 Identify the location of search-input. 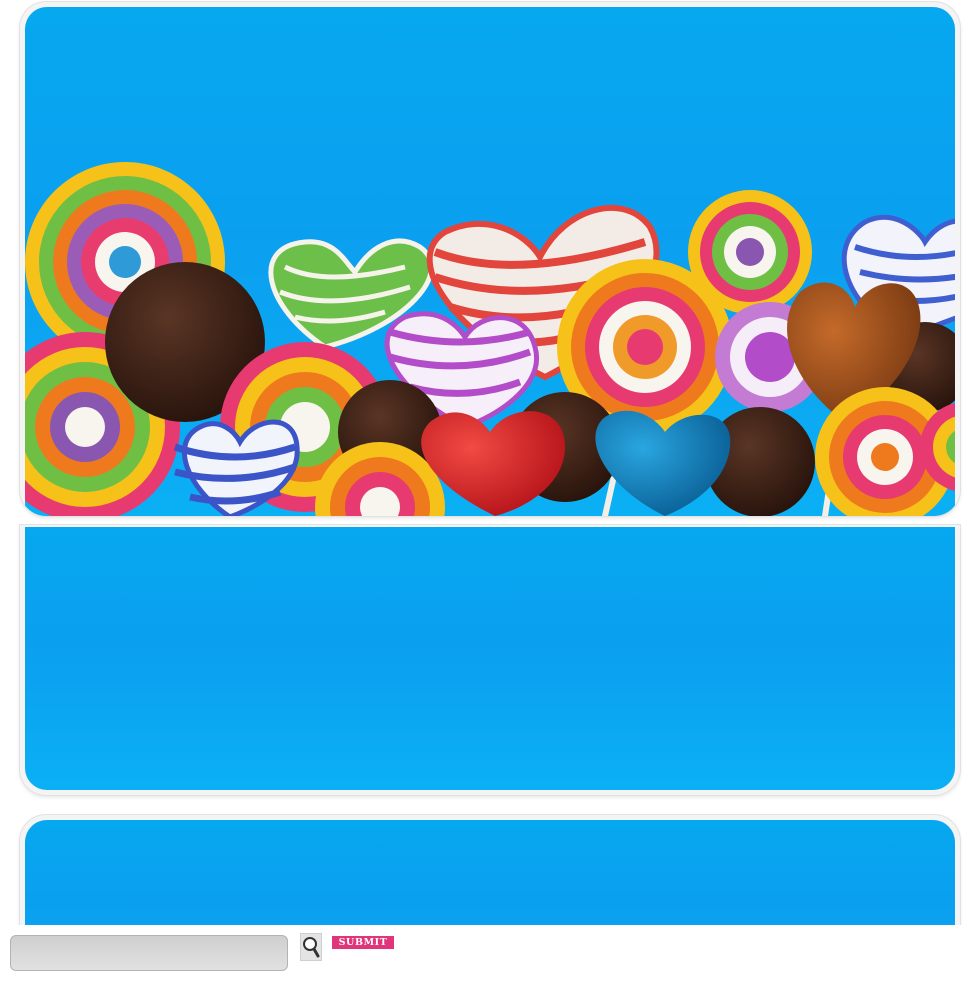
(149, 953).